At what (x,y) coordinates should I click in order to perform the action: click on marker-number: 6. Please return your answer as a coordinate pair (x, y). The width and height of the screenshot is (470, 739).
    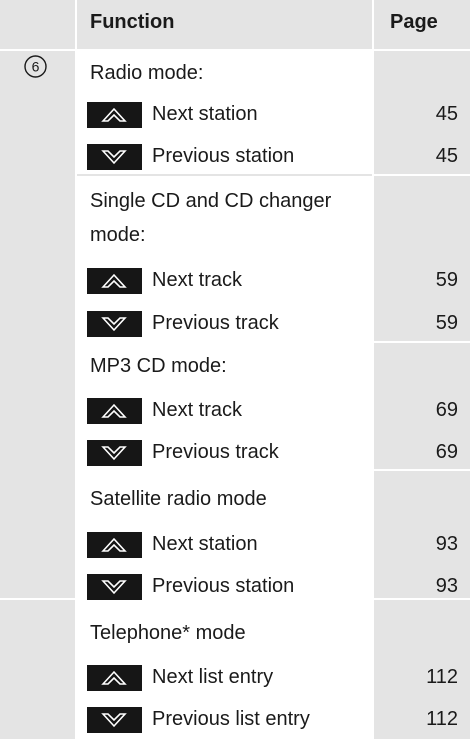
    Looking at the image, I should click on (36, 67).